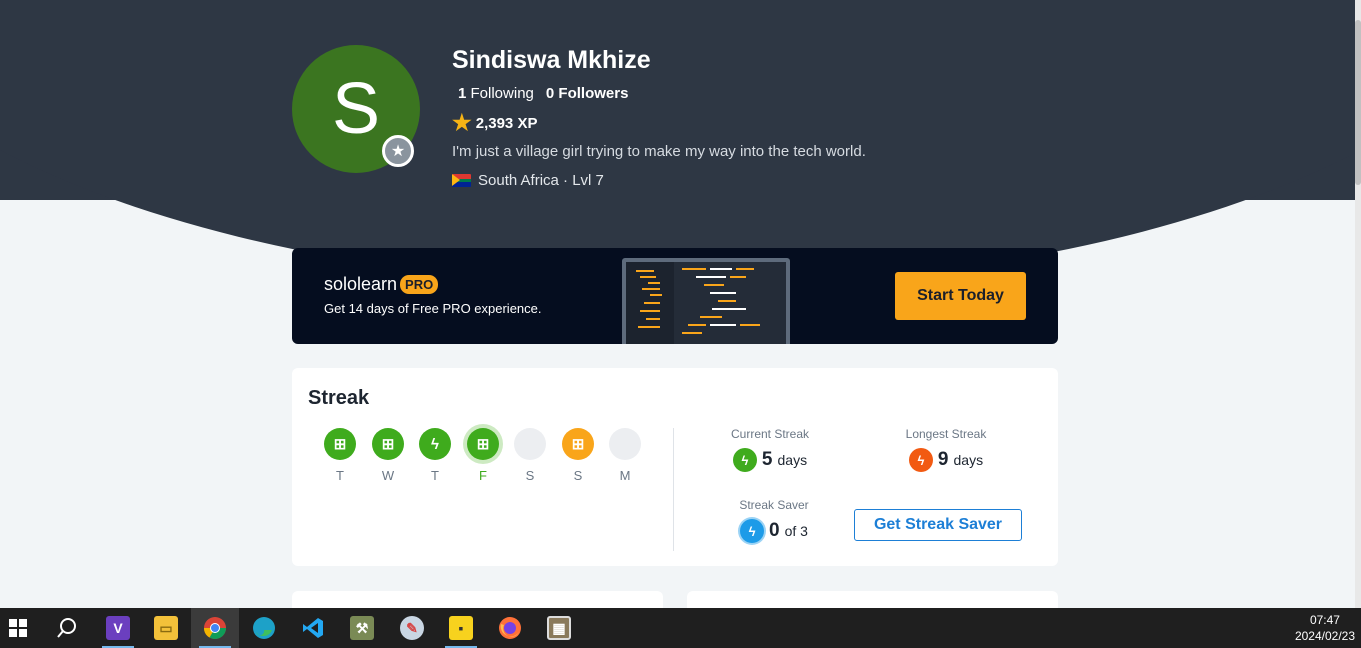  I want to click on streak-saver-icon: ϟ, so click(752, 531).